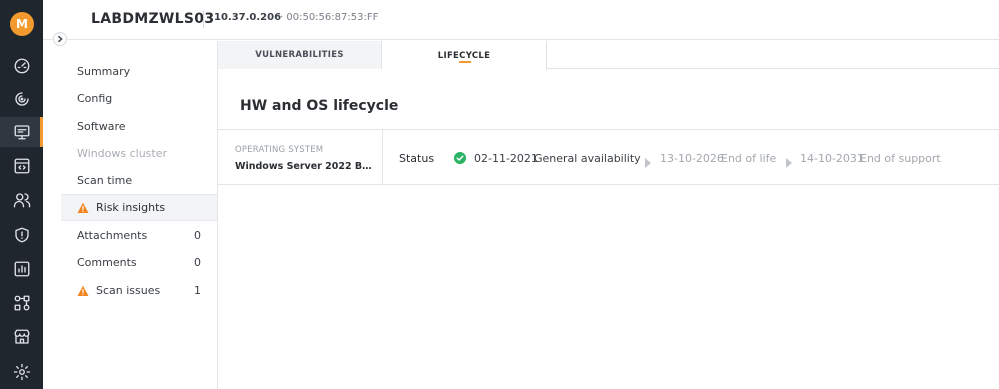 The width and height of the screenshot is (999, 389). What do you see at coordinates (107, 262) in the screenshot?
I see `nav-item-label: Comments` at bounding box center [107, 262].